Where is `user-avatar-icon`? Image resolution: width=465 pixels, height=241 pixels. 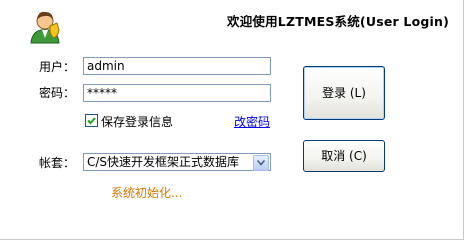
user-avatar-icon is located at coordinates (45, 26).